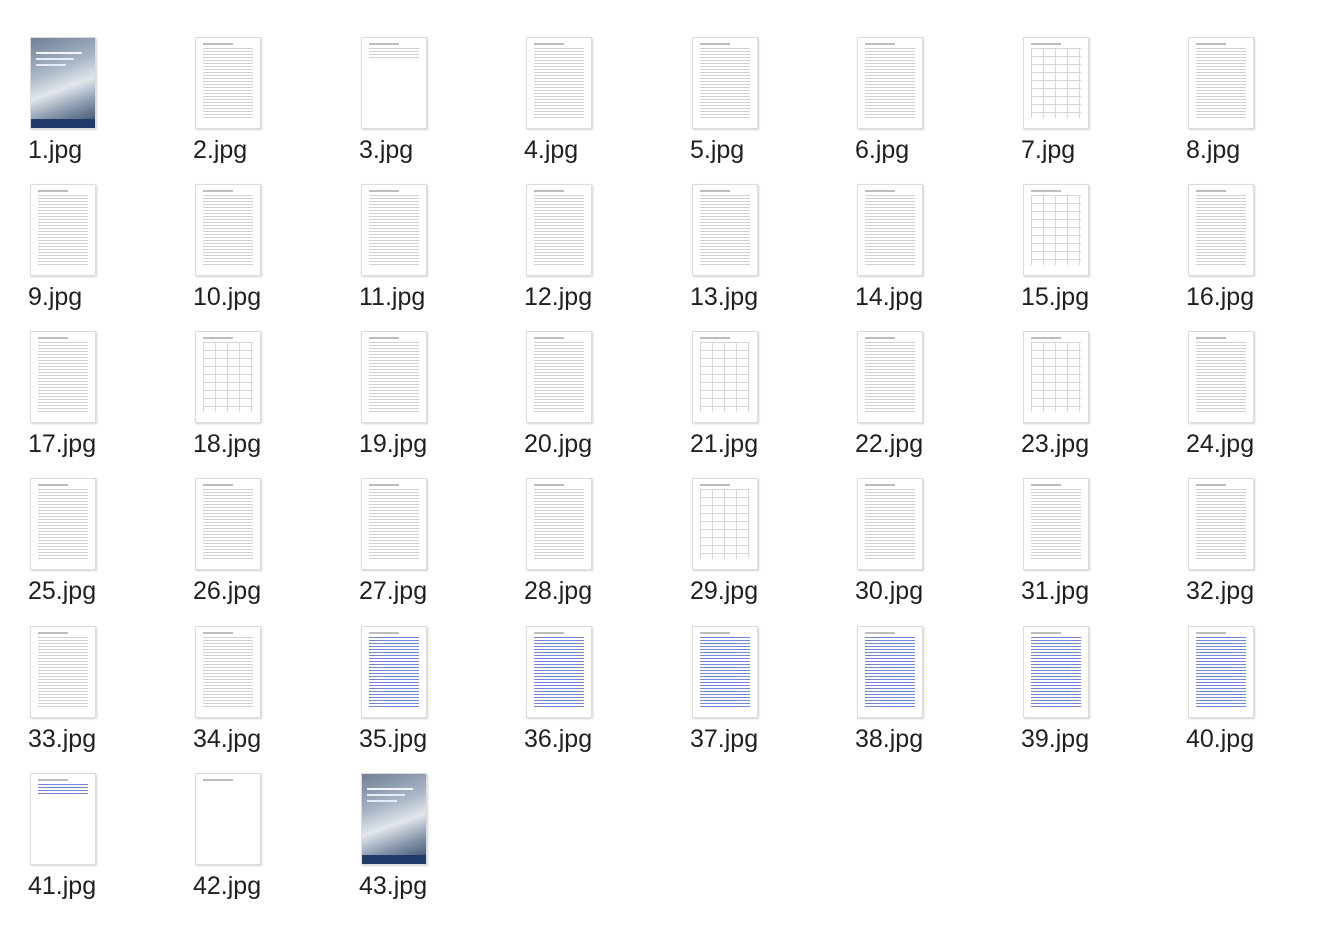  What do you see at coordinates (746, 696) in the screenshot?
I see `file-item: 37.jpg` at bounding box center [746, 696].